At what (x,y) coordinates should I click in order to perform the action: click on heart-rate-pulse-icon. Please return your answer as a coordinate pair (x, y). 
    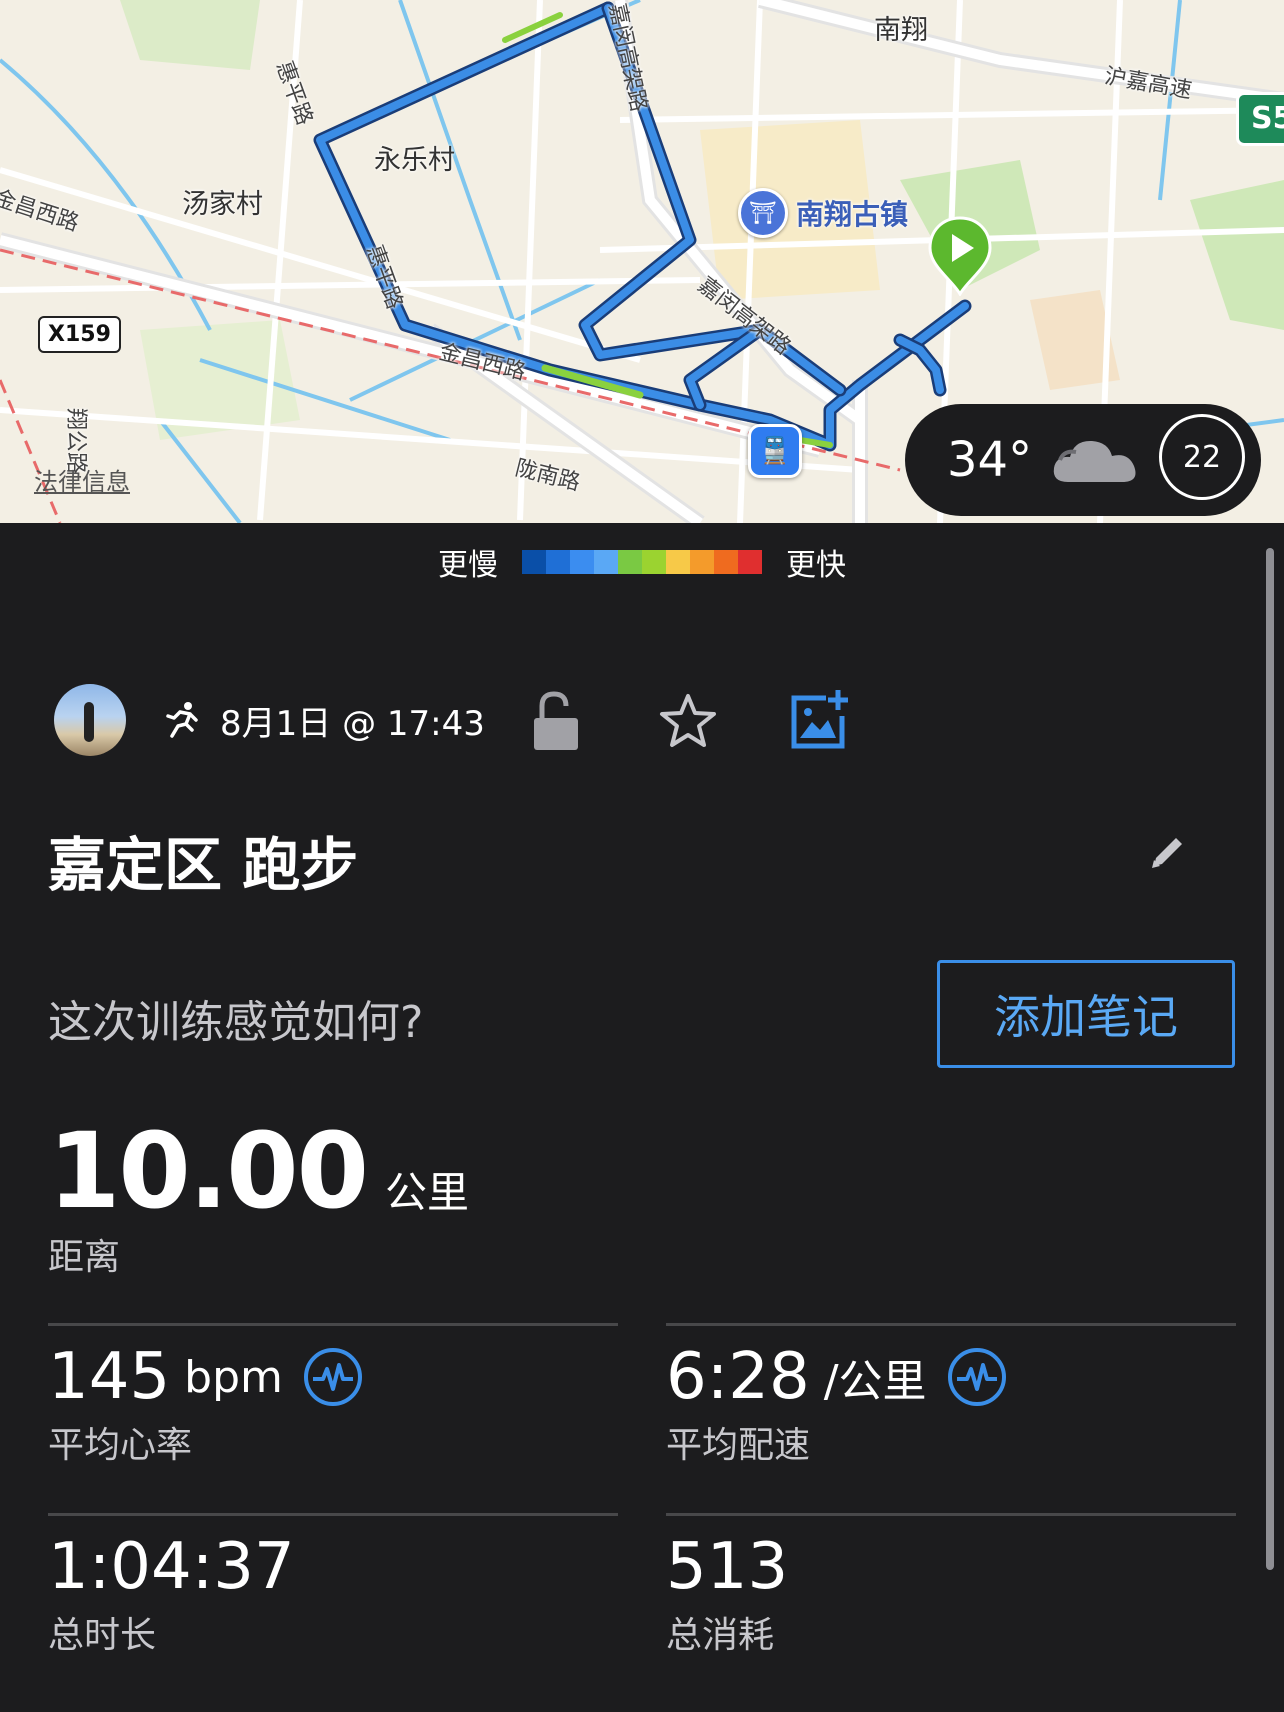
    Looking at the image, I should click on (332, 1377).